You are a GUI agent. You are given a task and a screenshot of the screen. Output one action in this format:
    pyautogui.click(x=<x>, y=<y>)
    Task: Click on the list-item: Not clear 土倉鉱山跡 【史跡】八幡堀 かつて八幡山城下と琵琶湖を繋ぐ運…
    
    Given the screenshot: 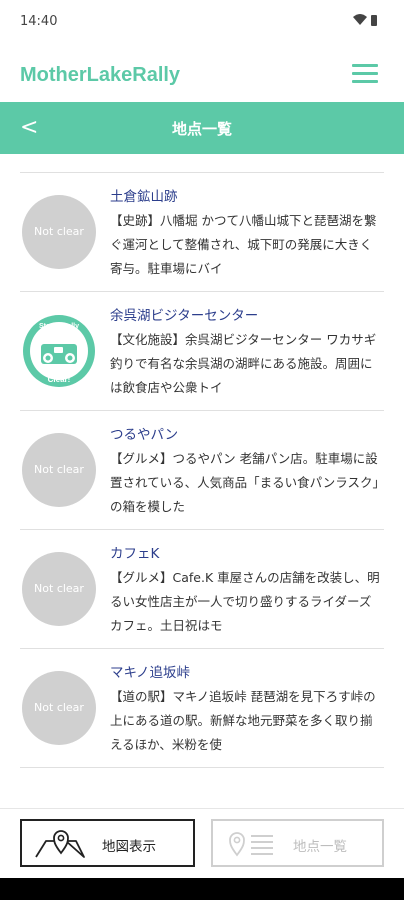 What is the action you would take?
    pyautogui.click(x=202, y=232)
    